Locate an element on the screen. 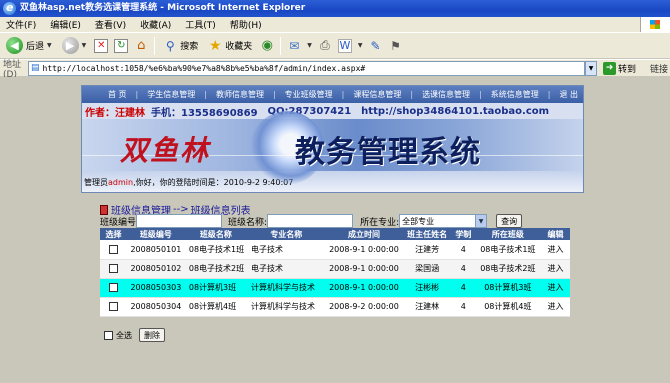  class-name-input is located at coordinates (310, 221).